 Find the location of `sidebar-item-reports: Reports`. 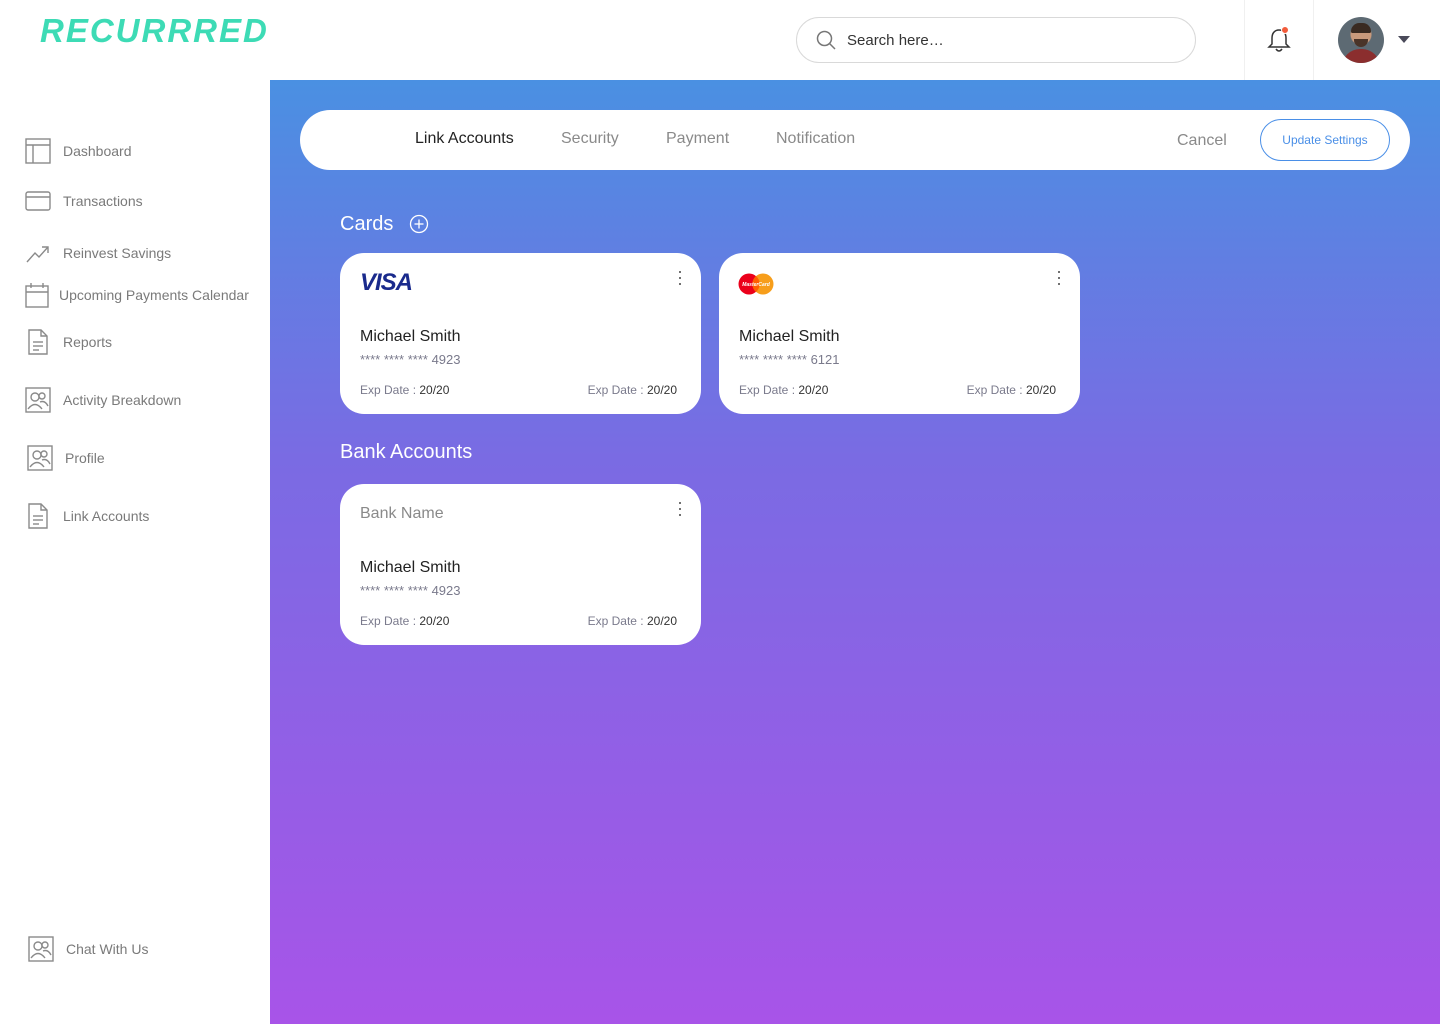

sidebar-item-reports: Reports is located at coordinates (68, 342).